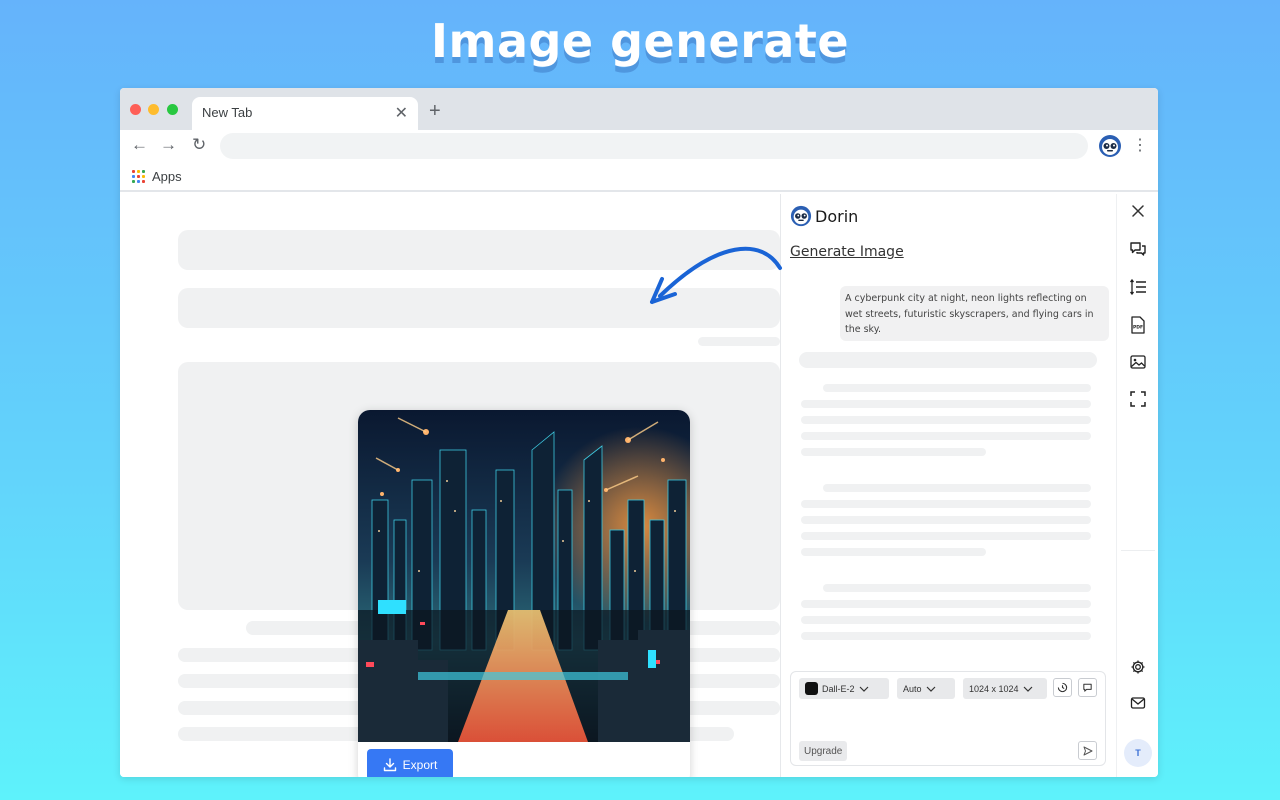  I want to click on generated-image-card: Export, so click(524, 593).